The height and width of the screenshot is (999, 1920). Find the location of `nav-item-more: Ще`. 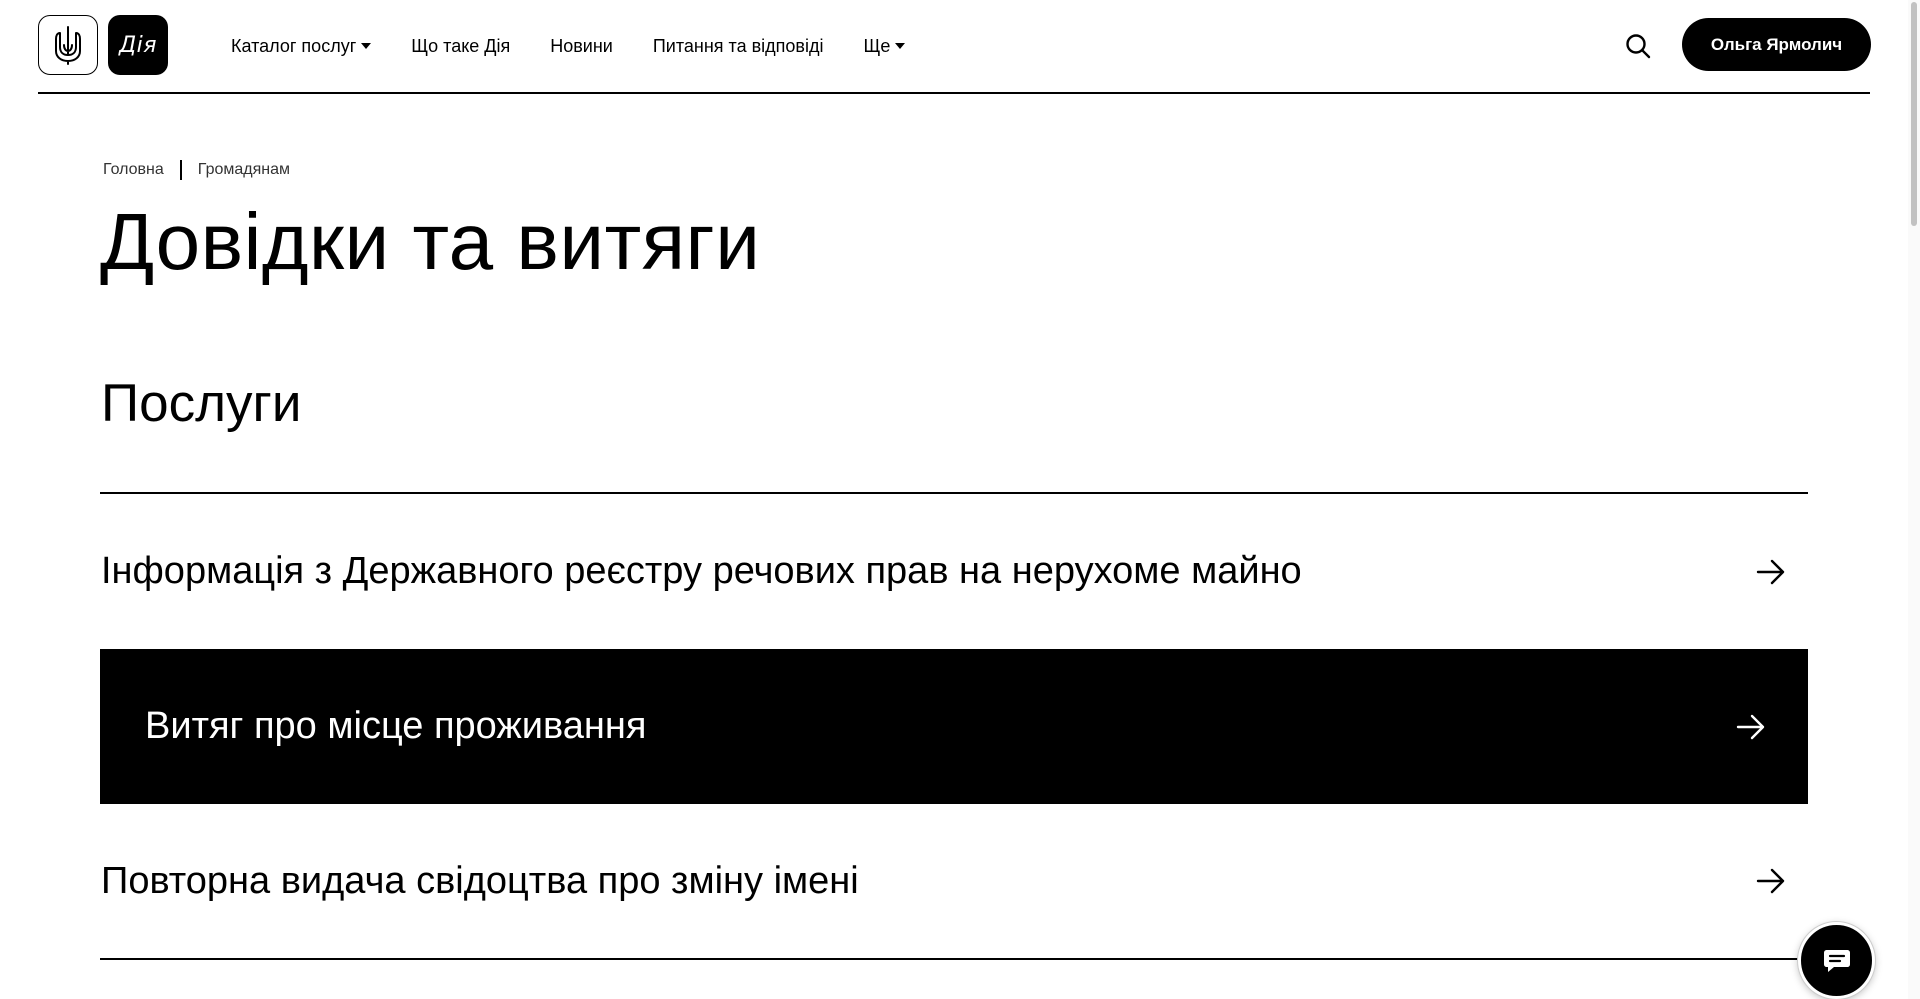

nav-item-more: Ще is located at coordinates (884, 46).